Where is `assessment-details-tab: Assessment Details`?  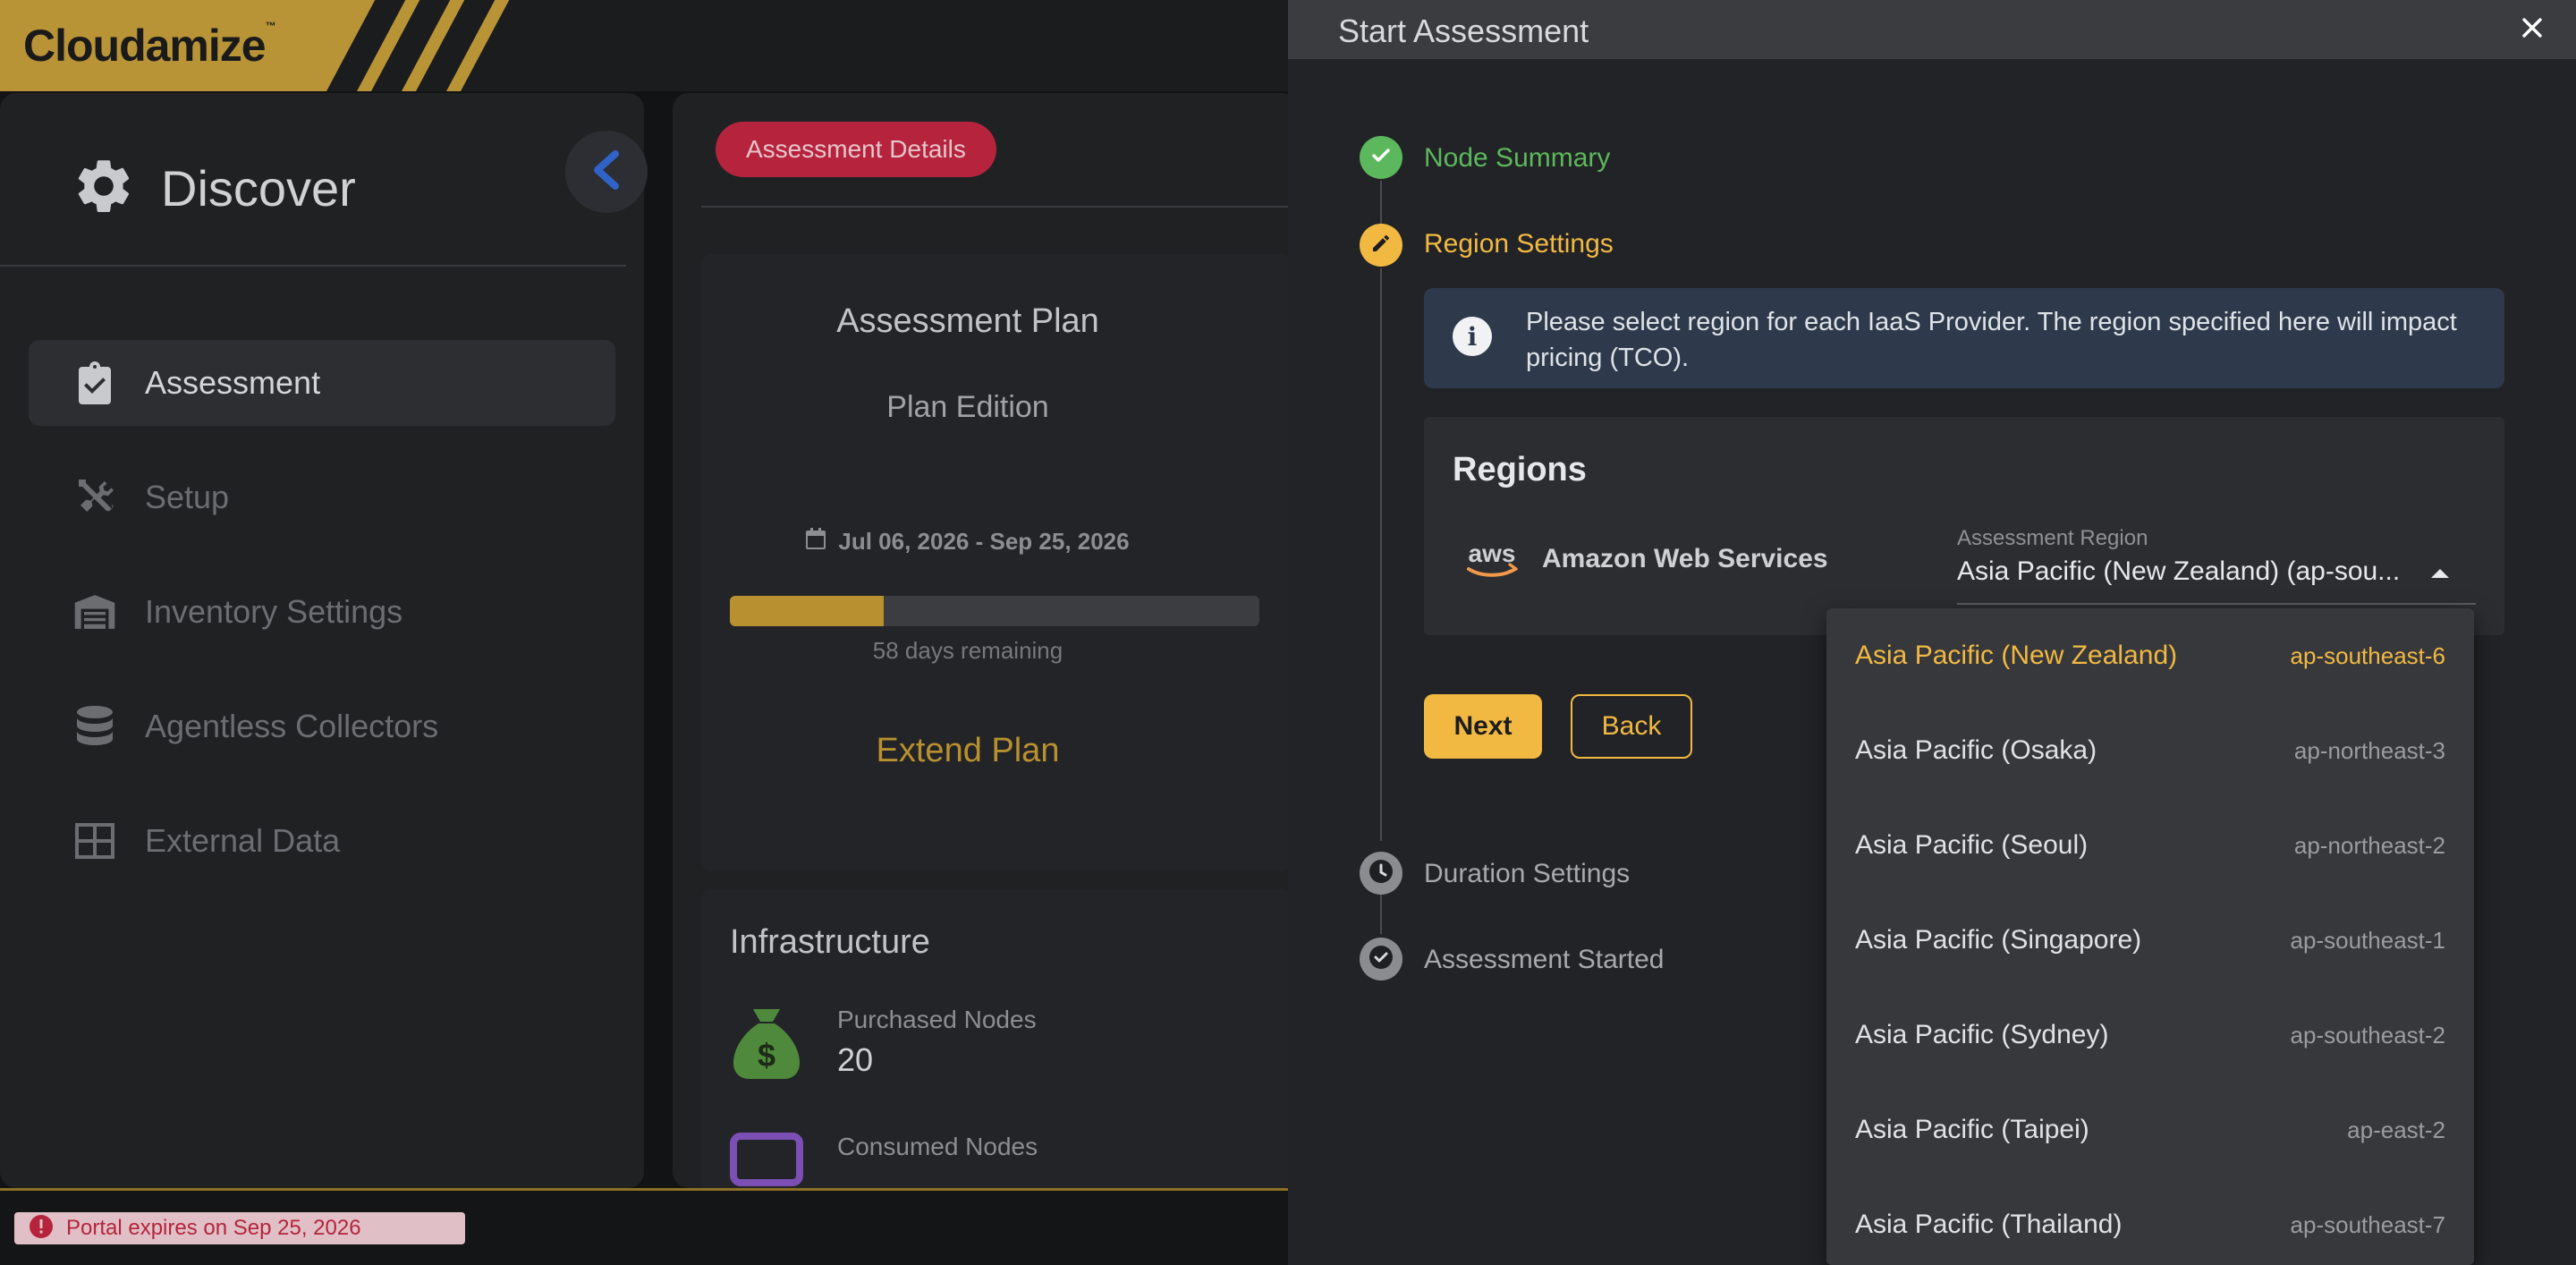 assessment-details-tab: Assessment Details is located at coordinates (856, 149).